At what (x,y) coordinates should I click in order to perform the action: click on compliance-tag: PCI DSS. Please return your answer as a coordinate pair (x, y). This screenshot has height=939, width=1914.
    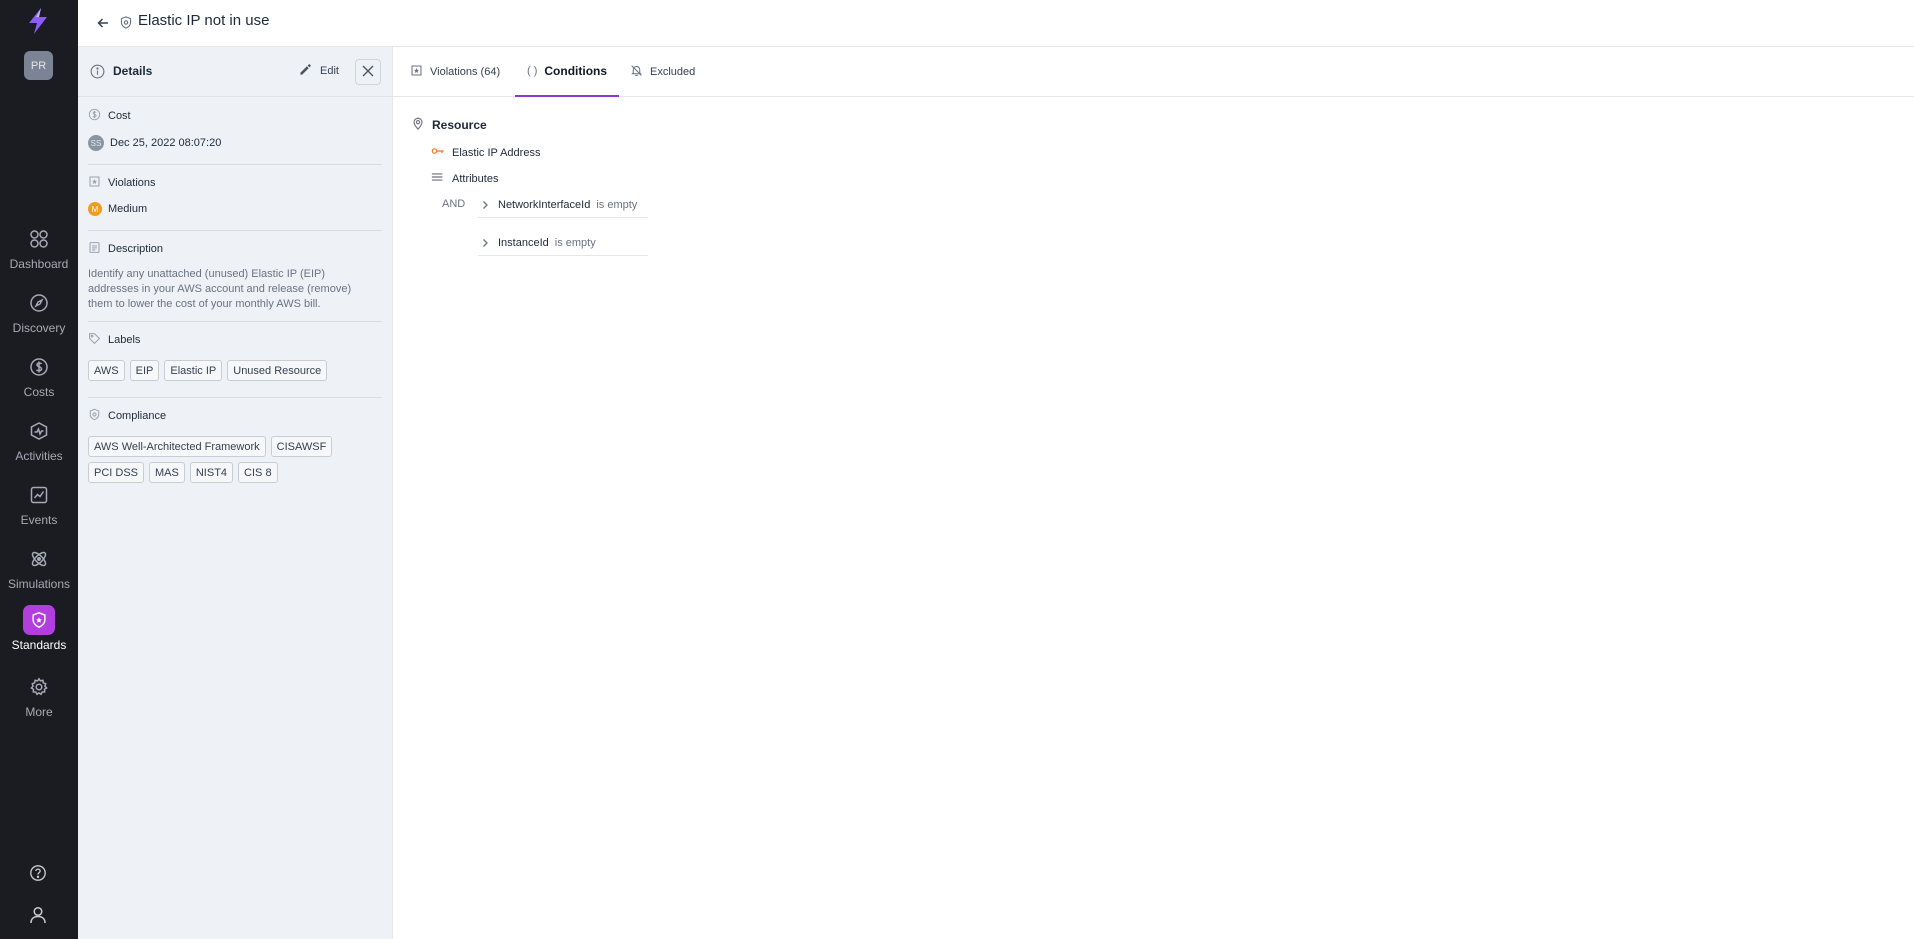
    Looking at the image, I should click on (116, 472).